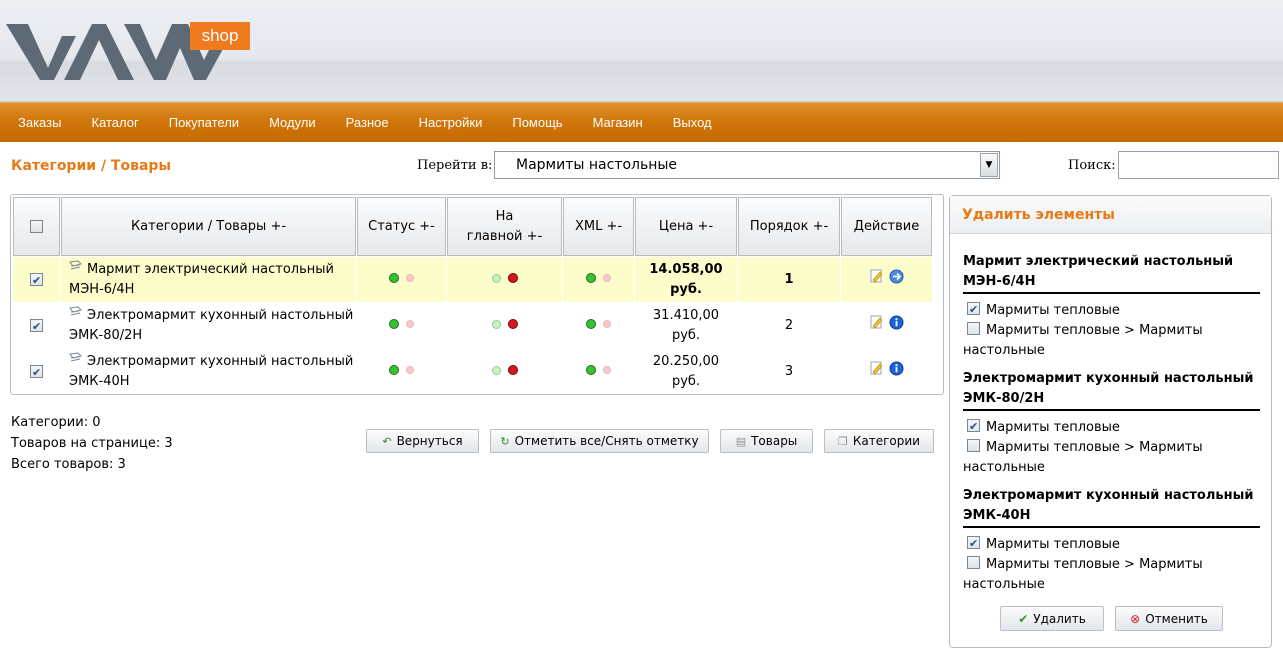  What do you see at coordinates (91, 166) in the screenshot?
I see `page-title: Категории / Товары` at bounding box center [91, 166].